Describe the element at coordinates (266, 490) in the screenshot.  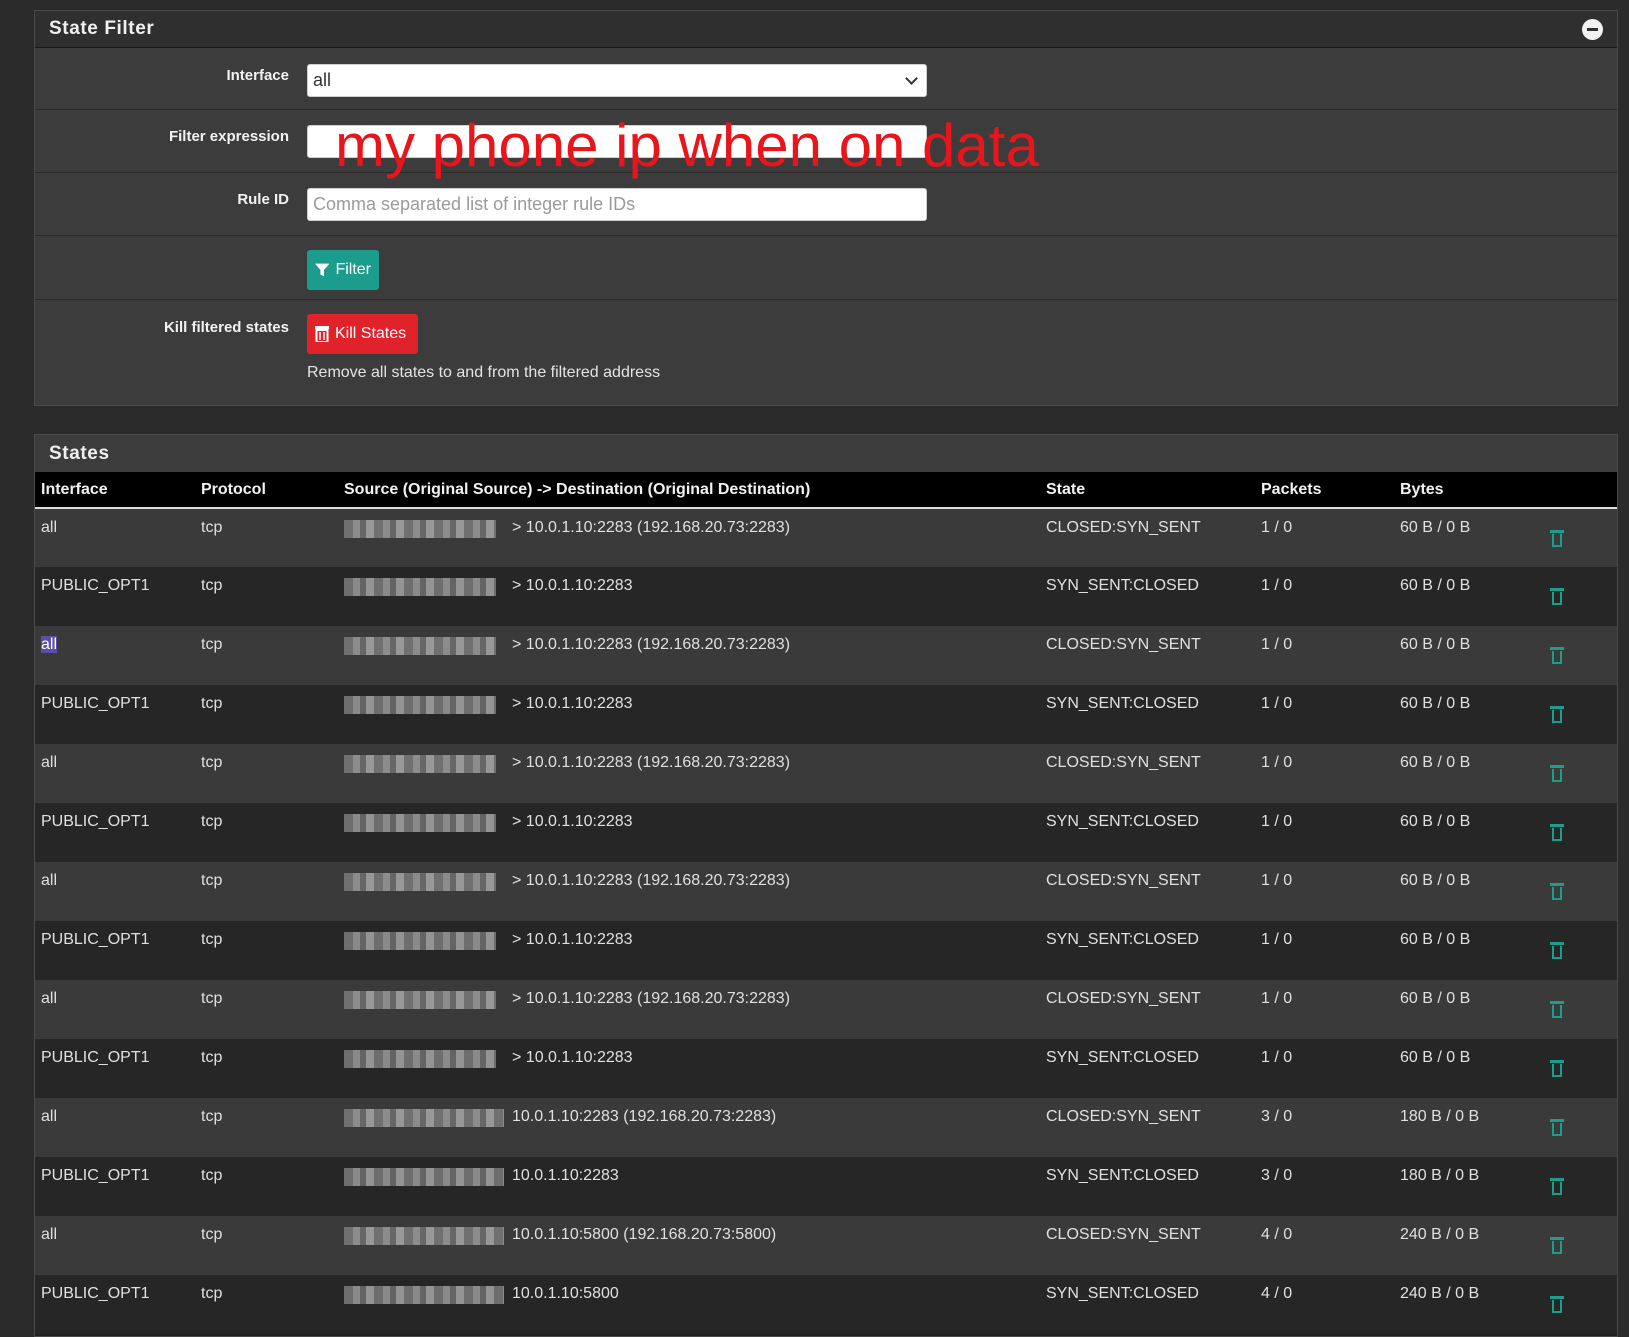
I see `col-protocol: Protocol` at that location.